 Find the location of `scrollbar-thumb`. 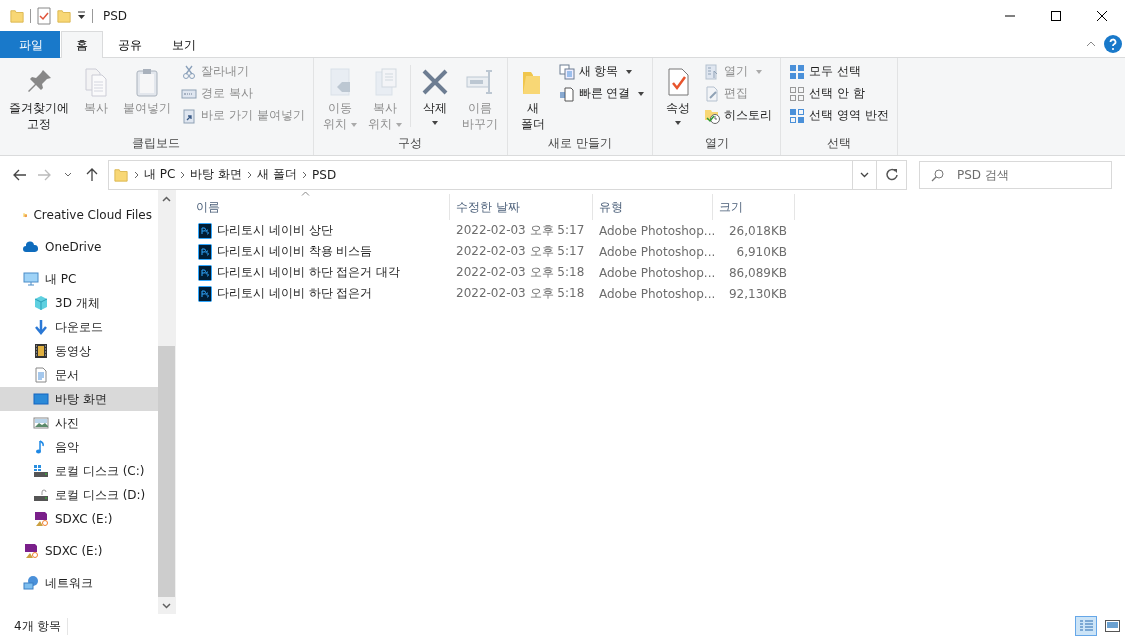

scrollbar-thumb is located at coordinates (166, 471).